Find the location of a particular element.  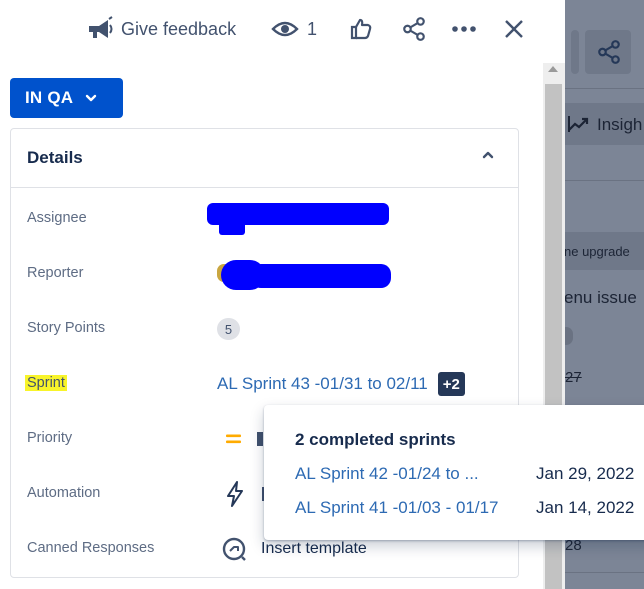

story-points-label: Story Points is located at coordinates (66, 328).